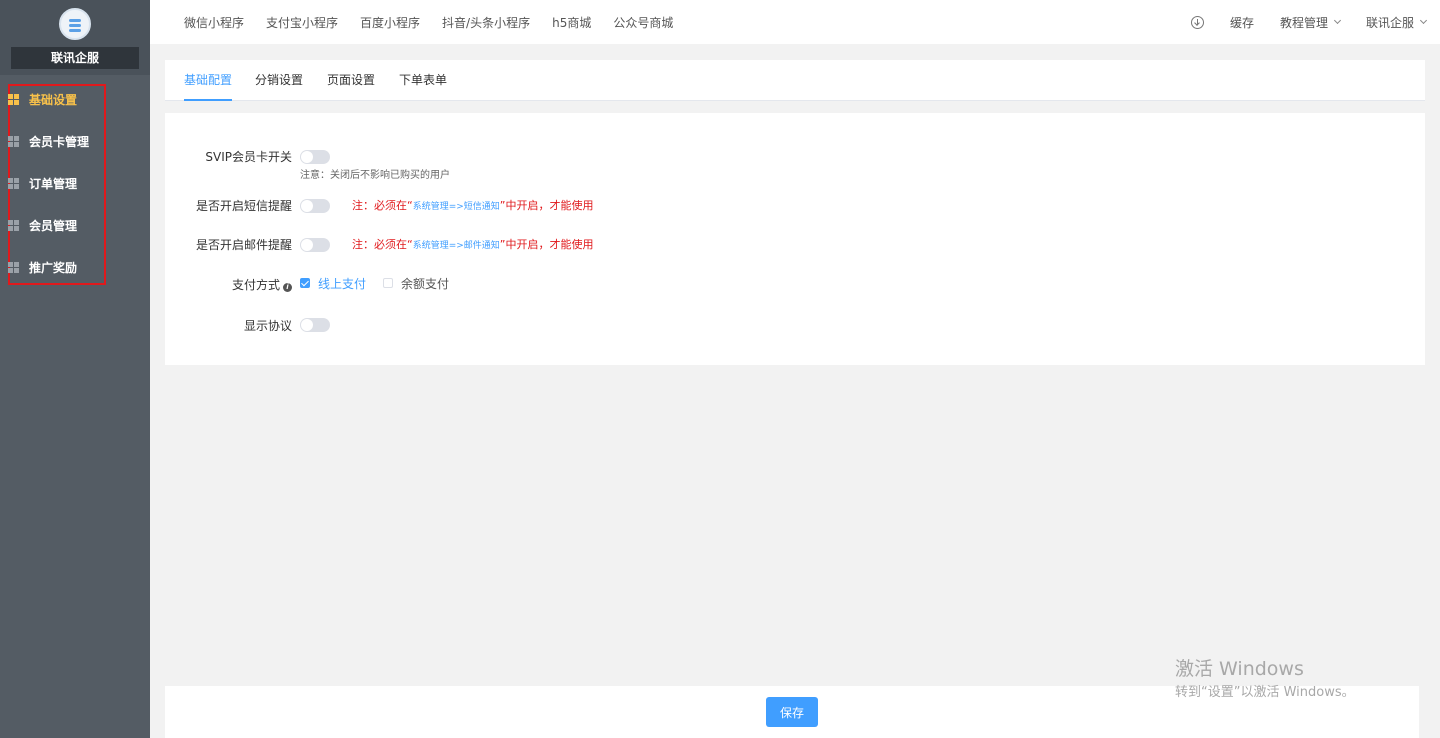 The image size is (1440, 738). Describe the element at coordinates (1242, 22) in the screenshot. I see `cache-button: 缓存` at that location.